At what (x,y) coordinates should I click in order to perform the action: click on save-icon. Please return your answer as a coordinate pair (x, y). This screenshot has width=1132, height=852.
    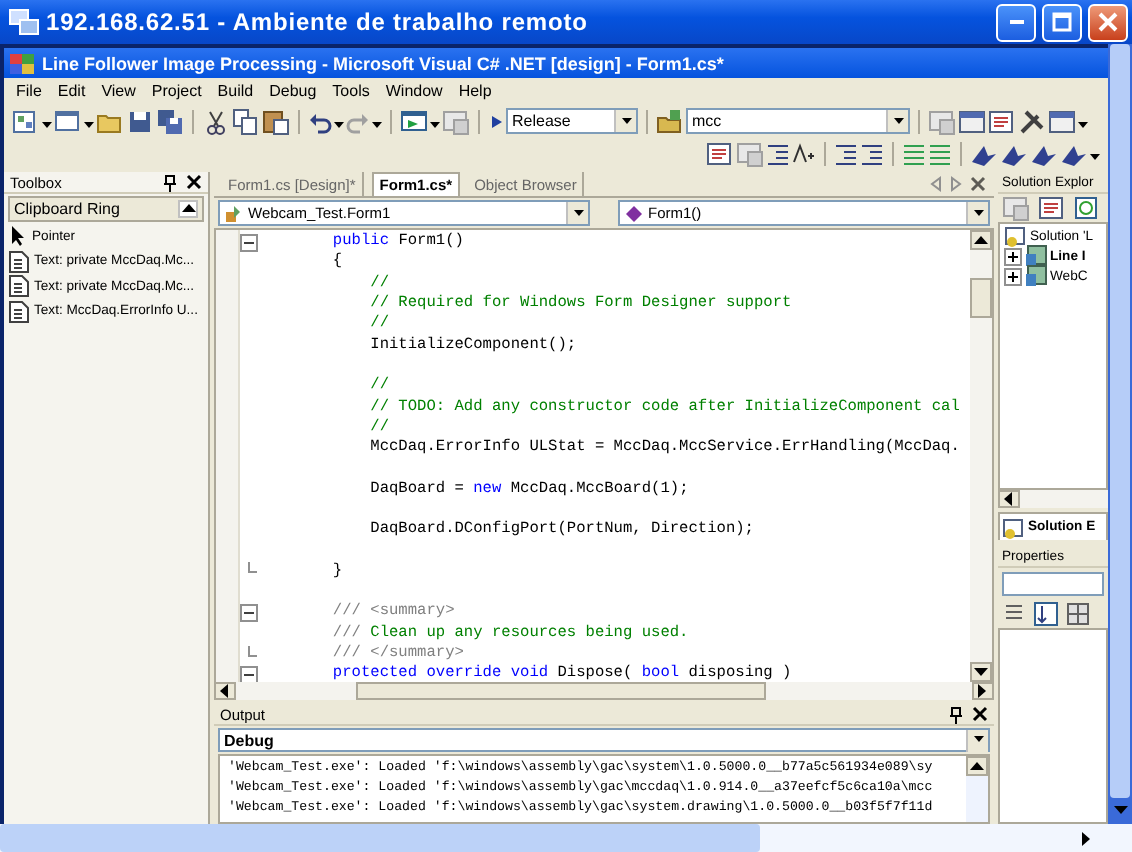
    Looking at the image, I should click on (140, 121).